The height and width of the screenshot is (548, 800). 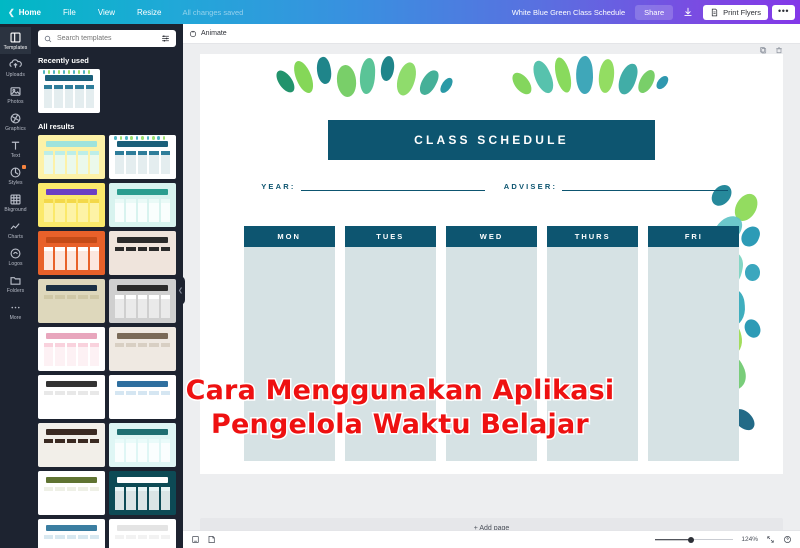 What do you see at coordinates (15, 175) in the screenshot?
I see `sidebar-item-styles: Styles` at bounding box center [15, 175].